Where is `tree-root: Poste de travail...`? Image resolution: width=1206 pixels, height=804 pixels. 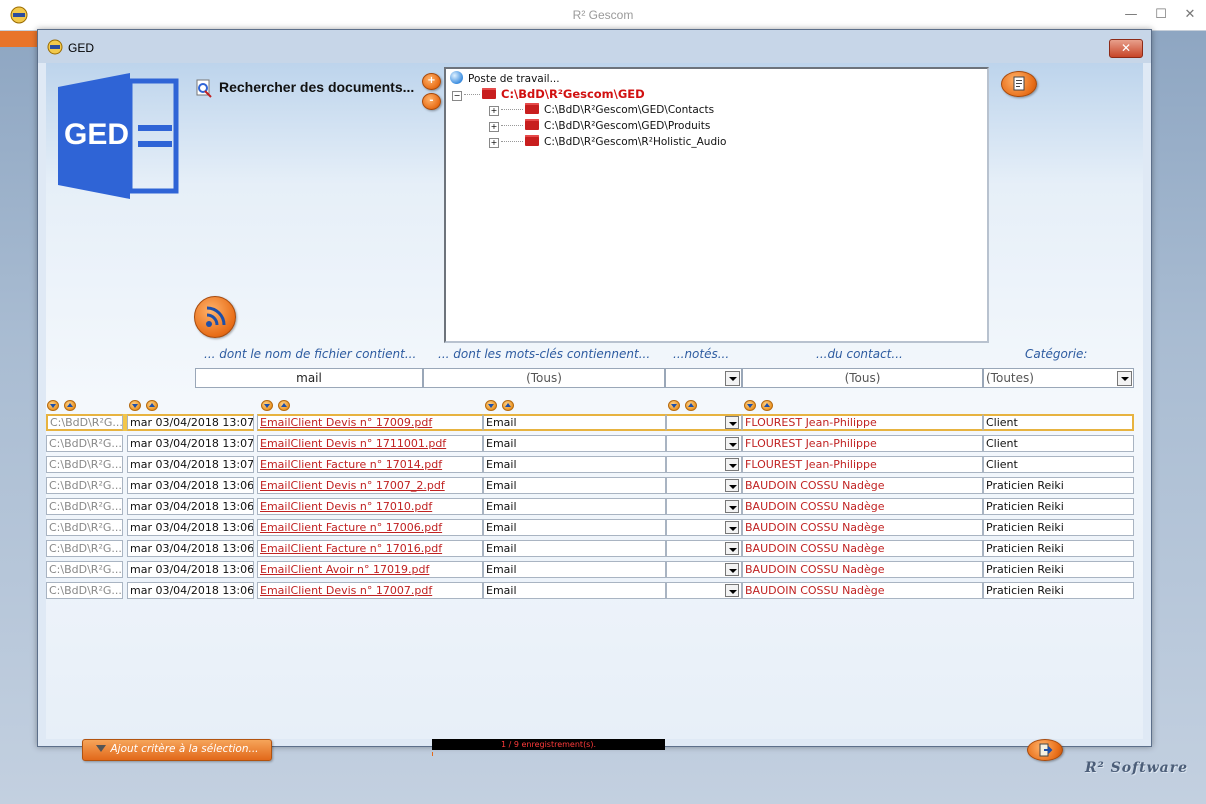 tree-root: Poste de travail... is located at coordinates (505, 78).